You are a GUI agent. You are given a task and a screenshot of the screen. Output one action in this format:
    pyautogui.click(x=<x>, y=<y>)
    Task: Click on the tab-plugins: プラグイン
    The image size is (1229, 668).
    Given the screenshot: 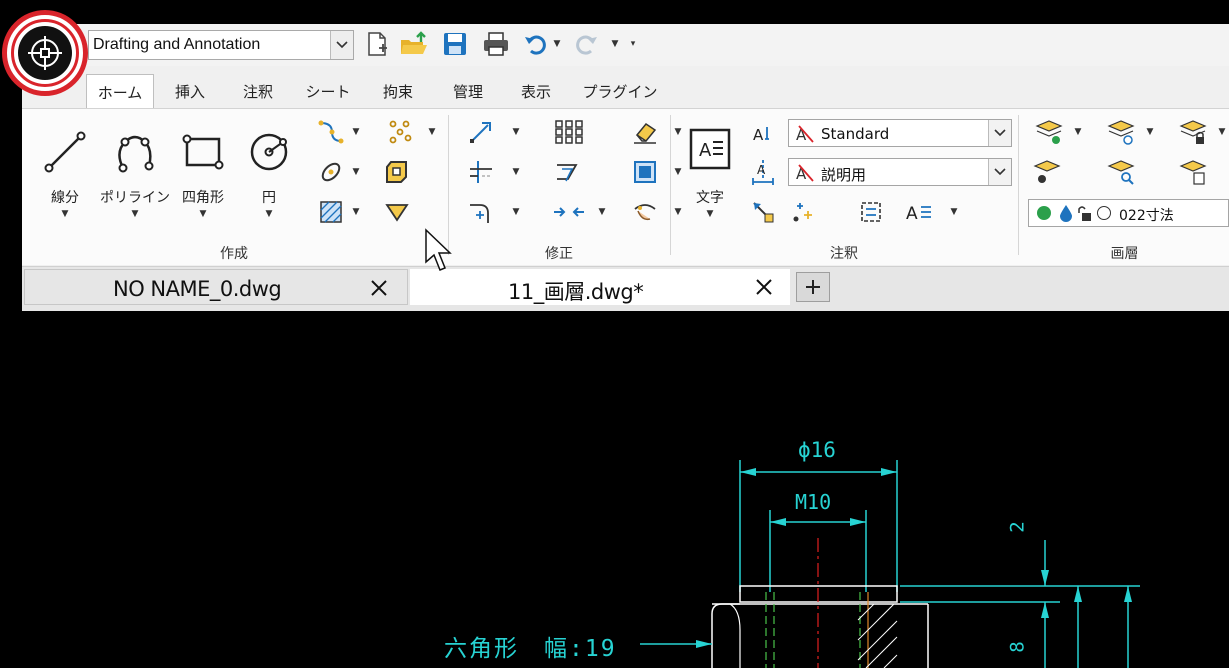 What is the action you would take?
    pyautogui.click(x=620, y=91)
    